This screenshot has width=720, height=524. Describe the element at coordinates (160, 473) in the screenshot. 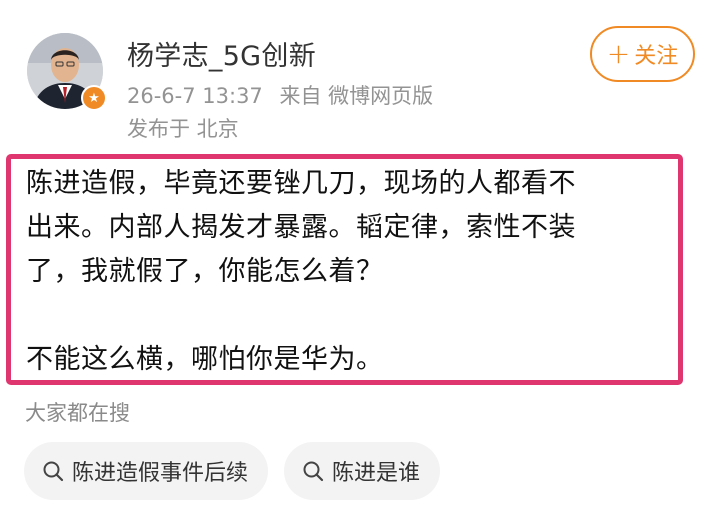

I see `search-chip-label: 陈进造假事件后续` at that location.